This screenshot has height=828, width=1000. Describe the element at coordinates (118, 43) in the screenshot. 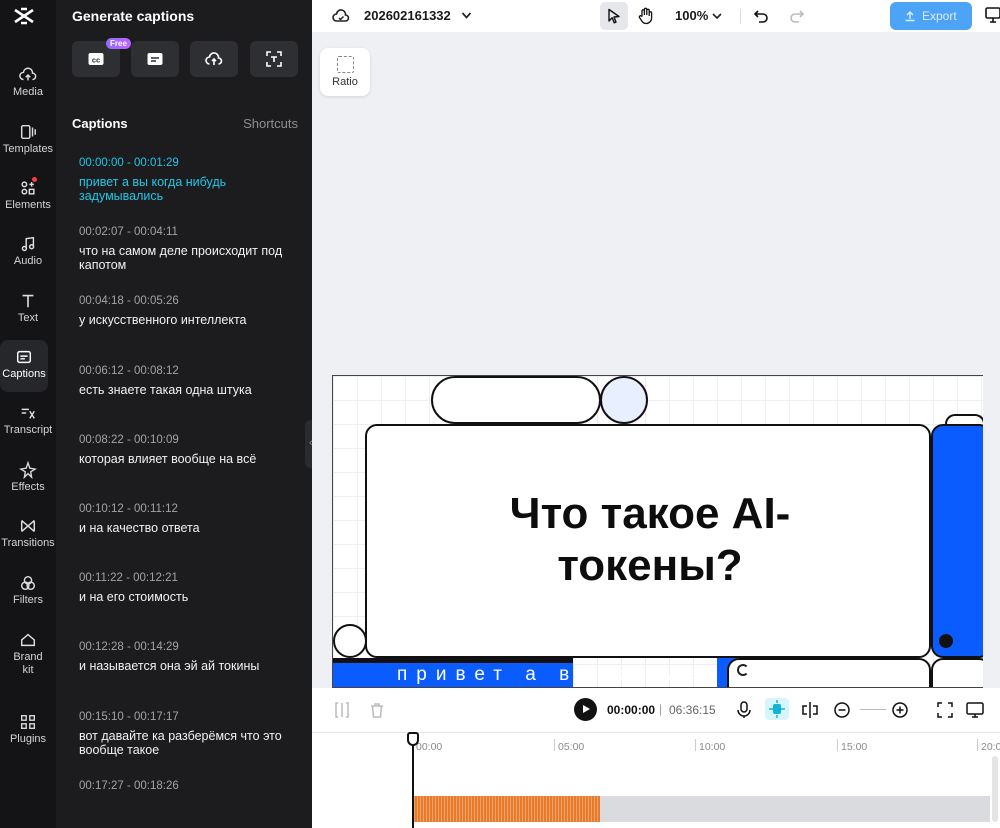

I see `free-badge: Free` at that location.